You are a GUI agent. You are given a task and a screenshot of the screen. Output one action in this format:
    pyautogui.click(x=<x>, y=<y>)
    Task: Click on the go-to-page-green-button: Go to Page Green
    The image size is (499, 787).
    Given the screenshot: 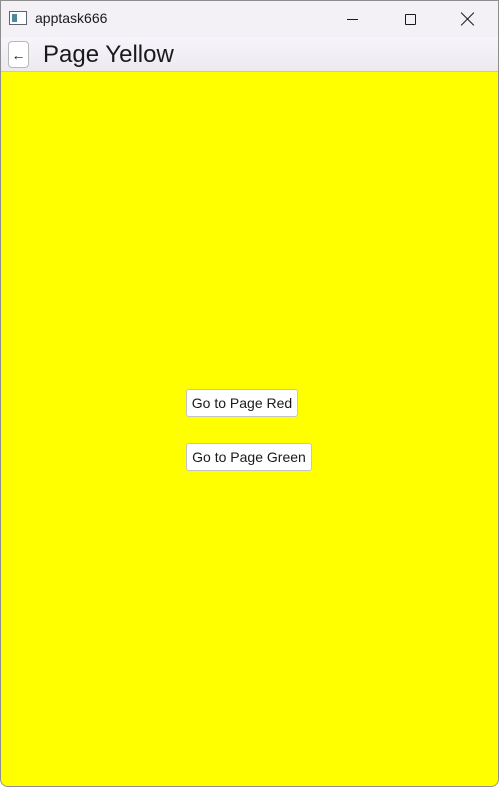 What is the action you would take?
    pyautogui.click(x=249, y=457)
    